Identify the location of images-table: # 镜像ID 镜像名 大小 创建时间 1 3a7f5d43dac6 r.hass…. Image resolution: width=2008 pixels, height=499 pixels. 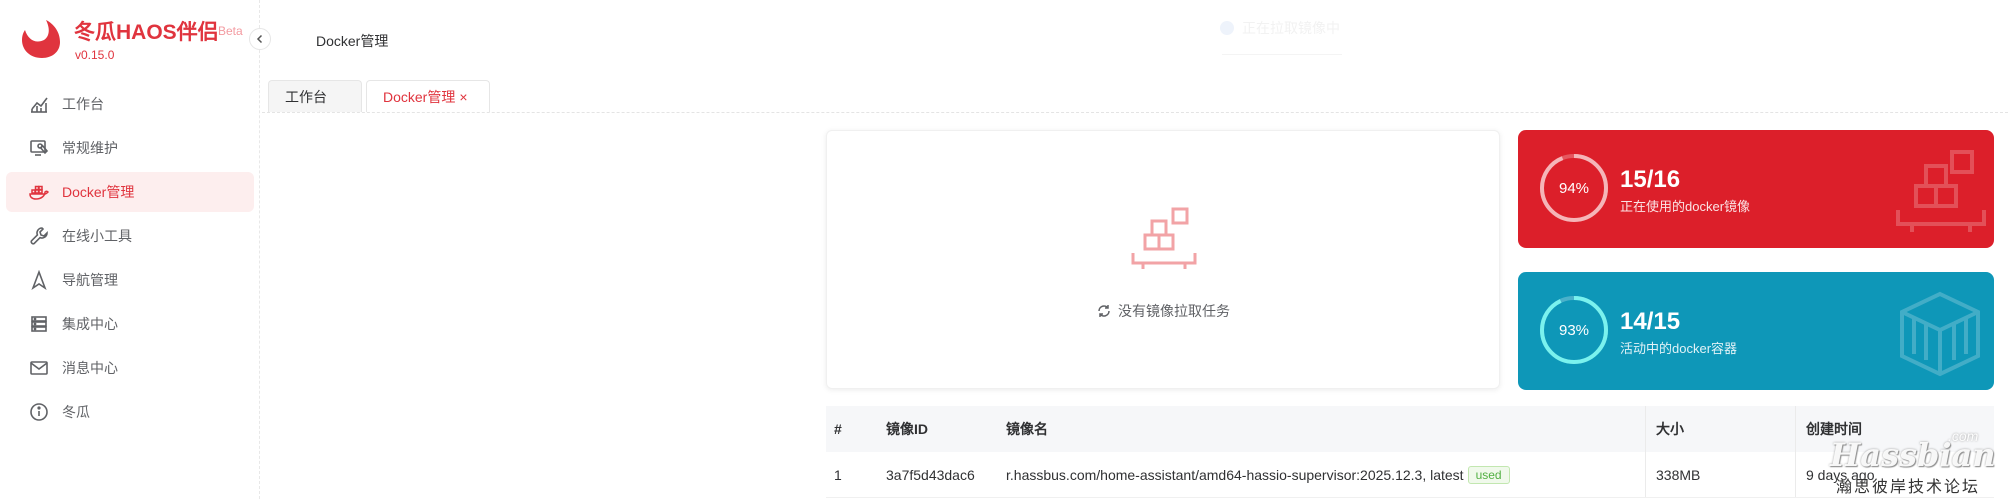
(1410, 452).